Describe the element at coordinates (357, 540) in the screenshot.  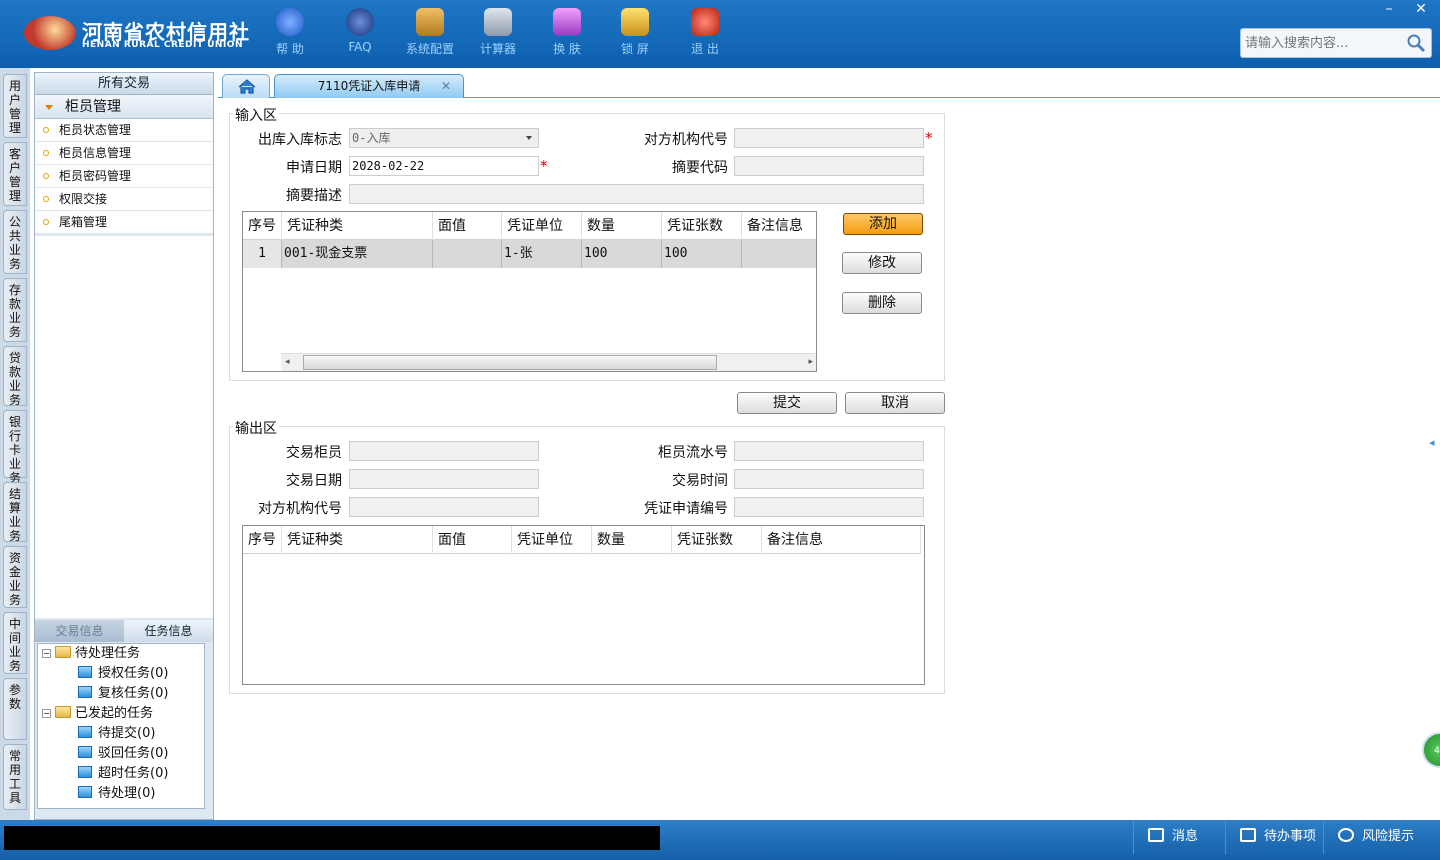
I see `column-header: 凭证种类` at that location.